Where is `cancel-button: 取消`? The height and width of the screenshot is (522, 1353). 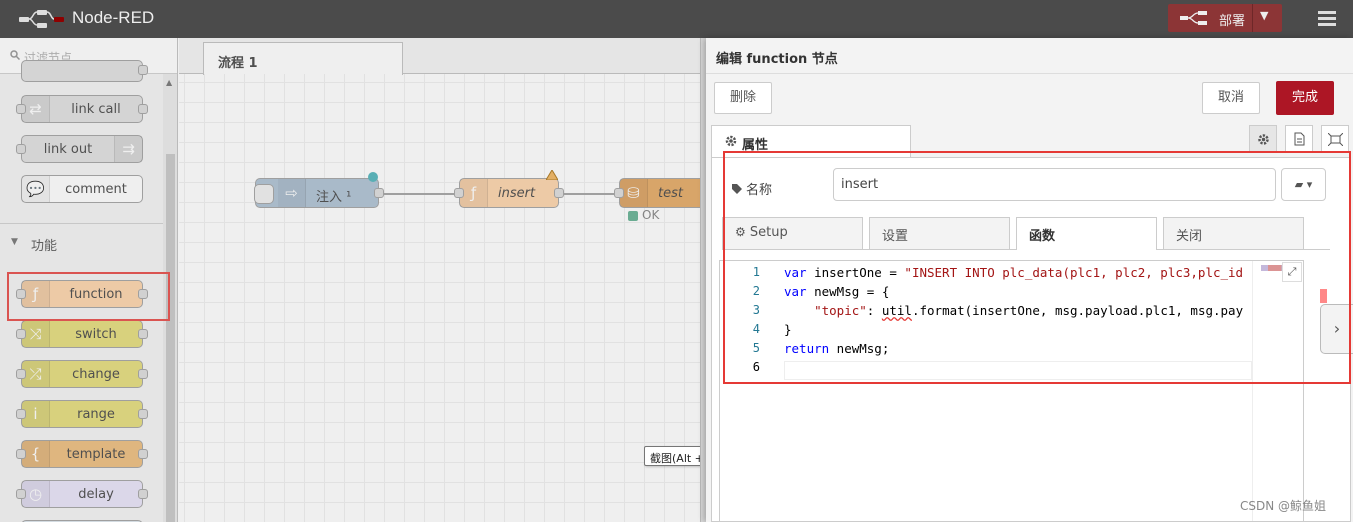 cancel-button: 取消 is located at coordinates (1231, 98).